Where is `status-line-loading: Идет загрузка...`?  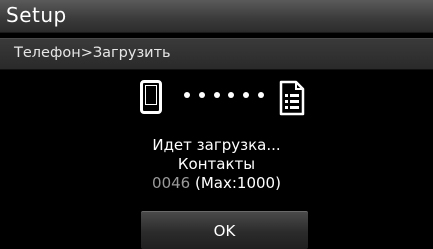 status-line-loading: Идет загрузка... is located at coordinates (216, 145).